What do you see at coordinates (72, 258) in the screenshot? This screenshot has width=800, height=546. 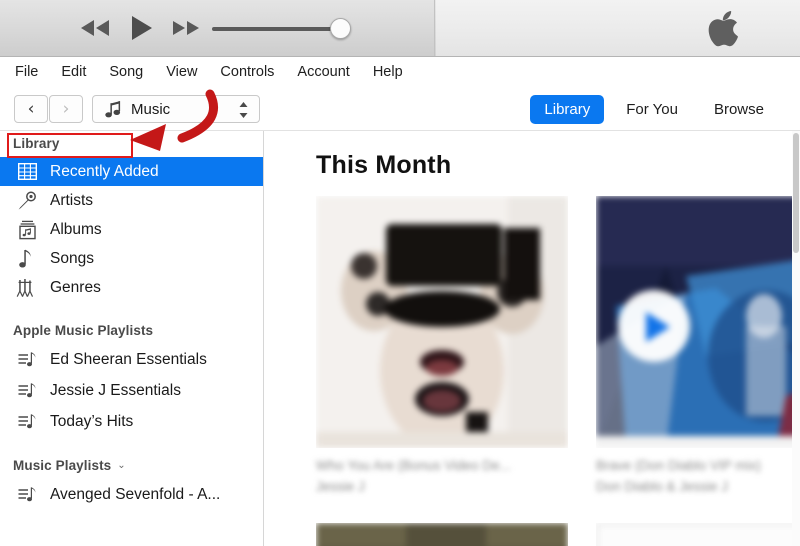 I see `sidebar-item-label: Songs` at bounding box center [72, 258].